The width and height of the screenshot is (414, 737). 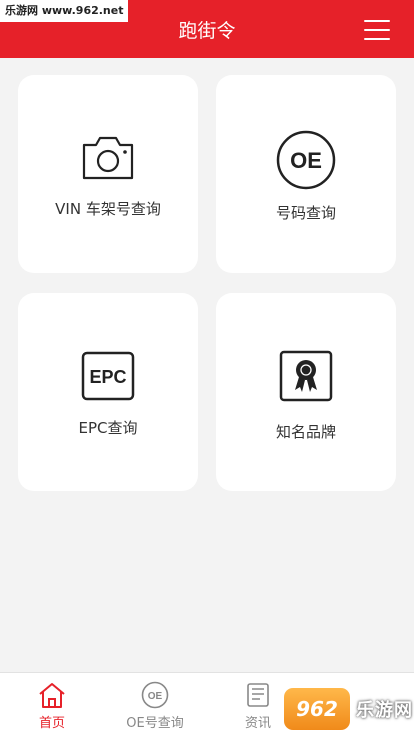 I want to click on watermark-badge-text: 乐游网, so click(x=384, y=710).